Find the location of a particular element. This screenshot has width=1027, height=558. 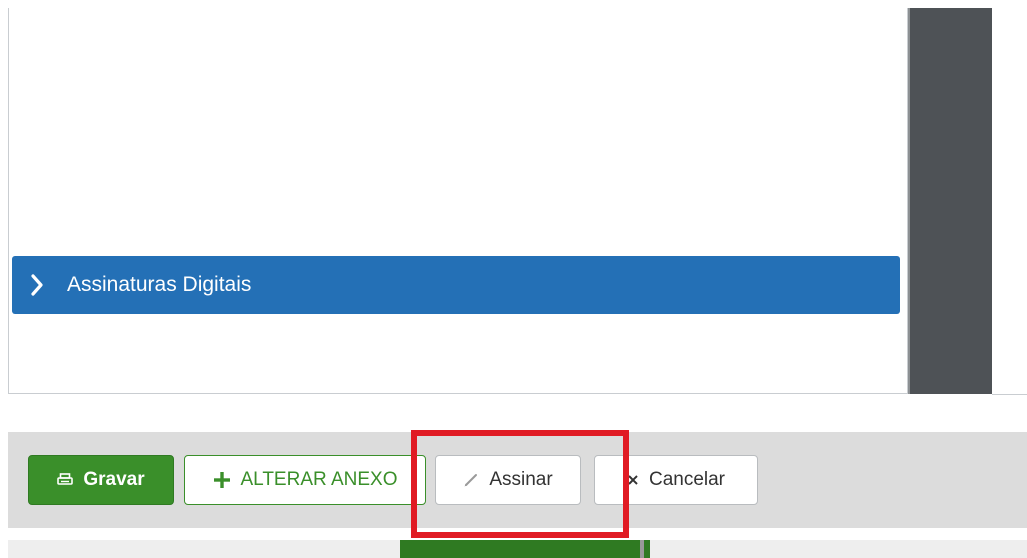

assinaturas-digitais-accordion: Assinaturas Digitais is located at coordinates (456, 285).